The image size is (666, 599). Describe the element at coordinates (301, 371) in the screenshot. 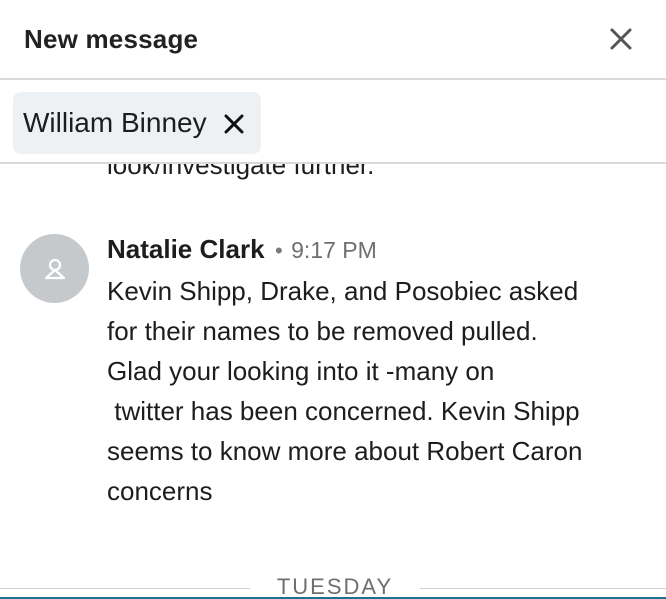

I see `message-line: Glad your looking into it -many on` at that location.